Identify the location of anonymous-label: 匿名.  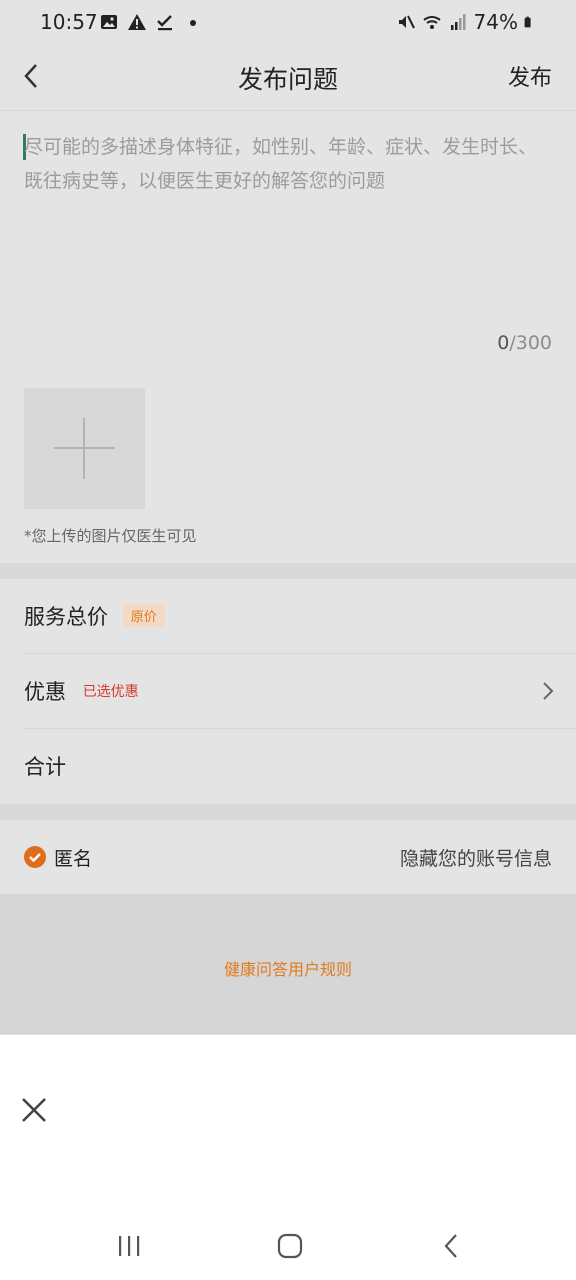
(73, 859).